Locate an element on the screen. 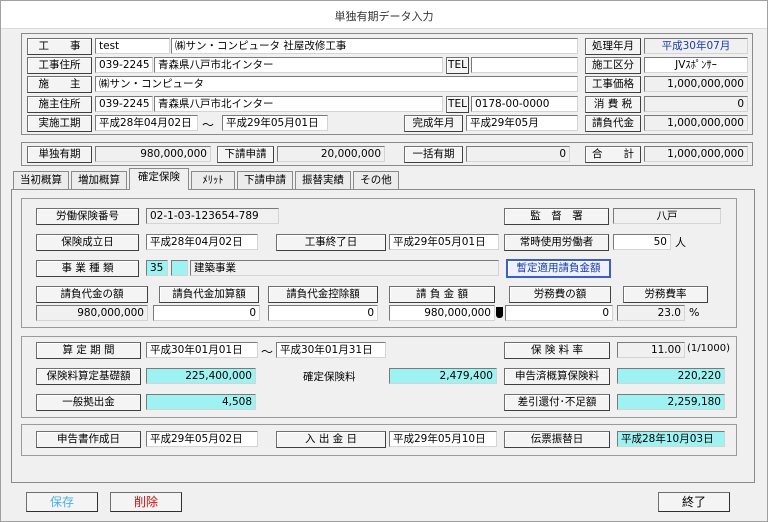  joji-unit: 人 is located at coordinates (680, 242).